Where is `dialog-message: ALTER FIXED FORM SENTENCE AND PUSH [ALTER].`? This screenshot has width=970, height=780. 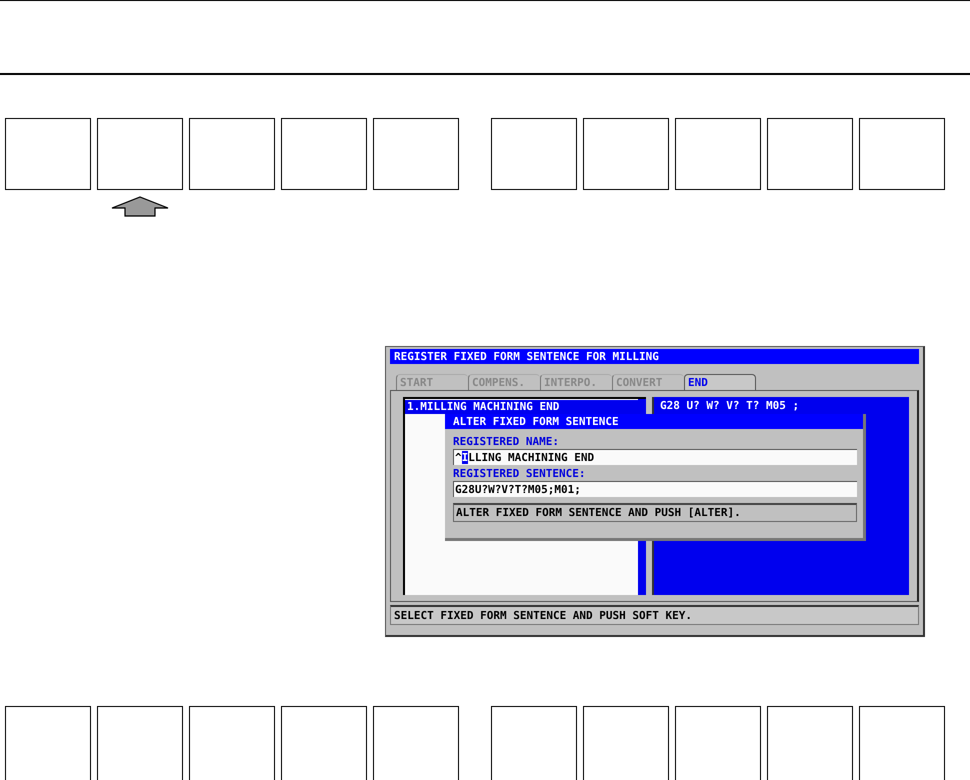 dialog-message: ALTER FIXED FORM SENTENCE AND PUSH [ALTER]. is located at coordinates (655, 512).